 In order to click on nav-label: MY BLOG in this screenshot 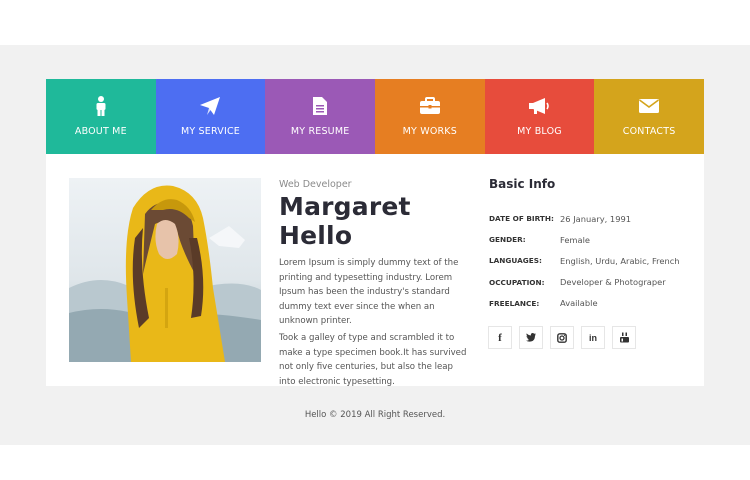, I will do `click(539, 131)`.